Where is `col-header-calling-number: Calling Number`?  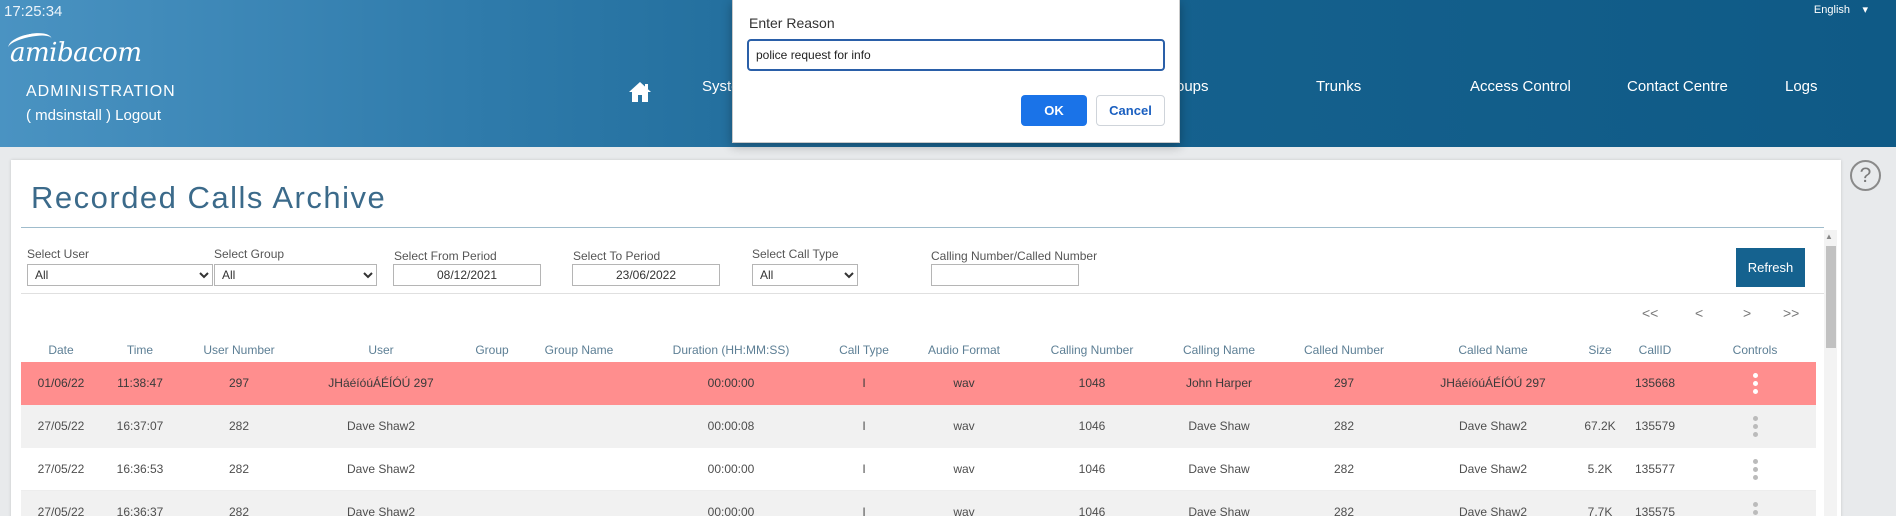 col-header-calling-number: Calling Number is located at coordinates (1092, 350).